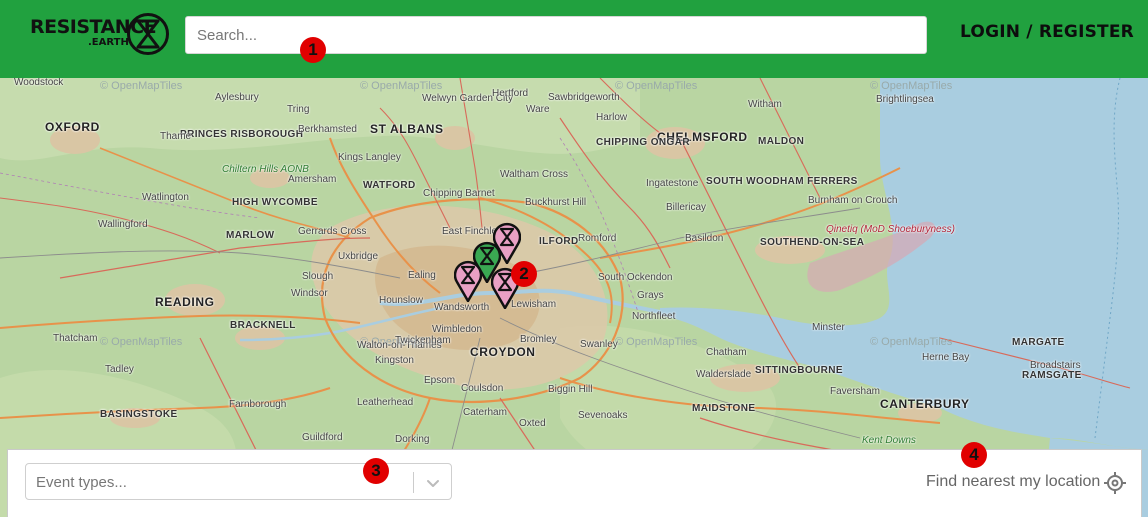 The image size is (1148, 517). I want to click on place-label: Chipping Barnet, so click(459, 193).